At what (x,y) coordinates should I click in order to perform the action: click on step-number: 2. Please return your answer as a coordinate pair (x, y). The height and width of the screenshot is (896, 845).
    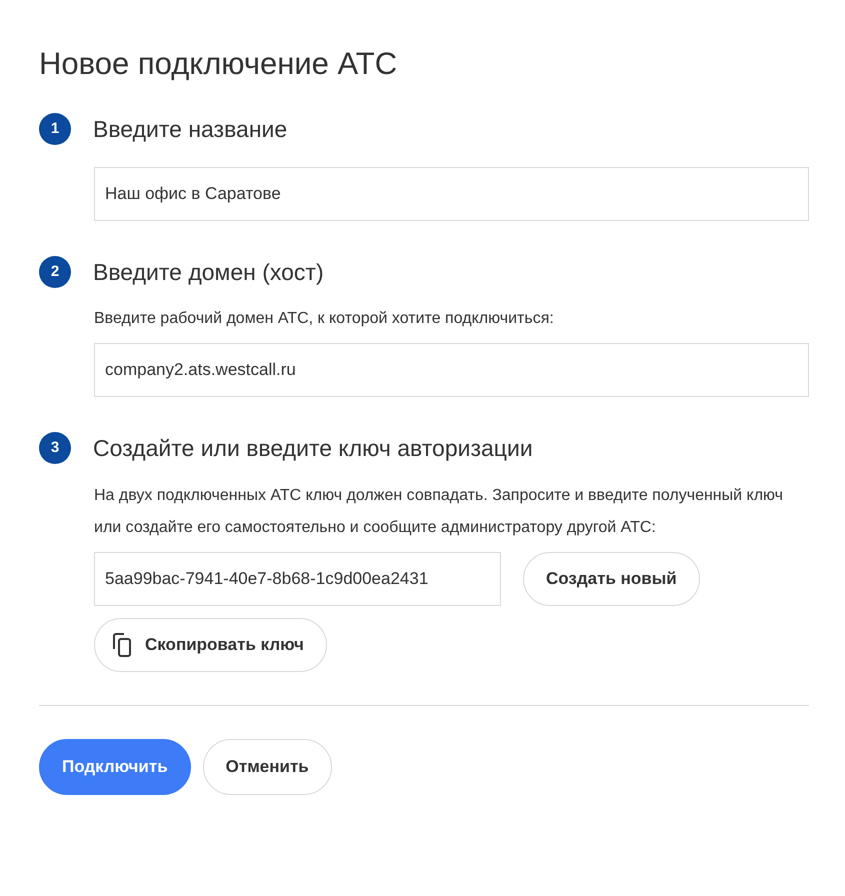
    Looking at the image, I should click on (55, 272).